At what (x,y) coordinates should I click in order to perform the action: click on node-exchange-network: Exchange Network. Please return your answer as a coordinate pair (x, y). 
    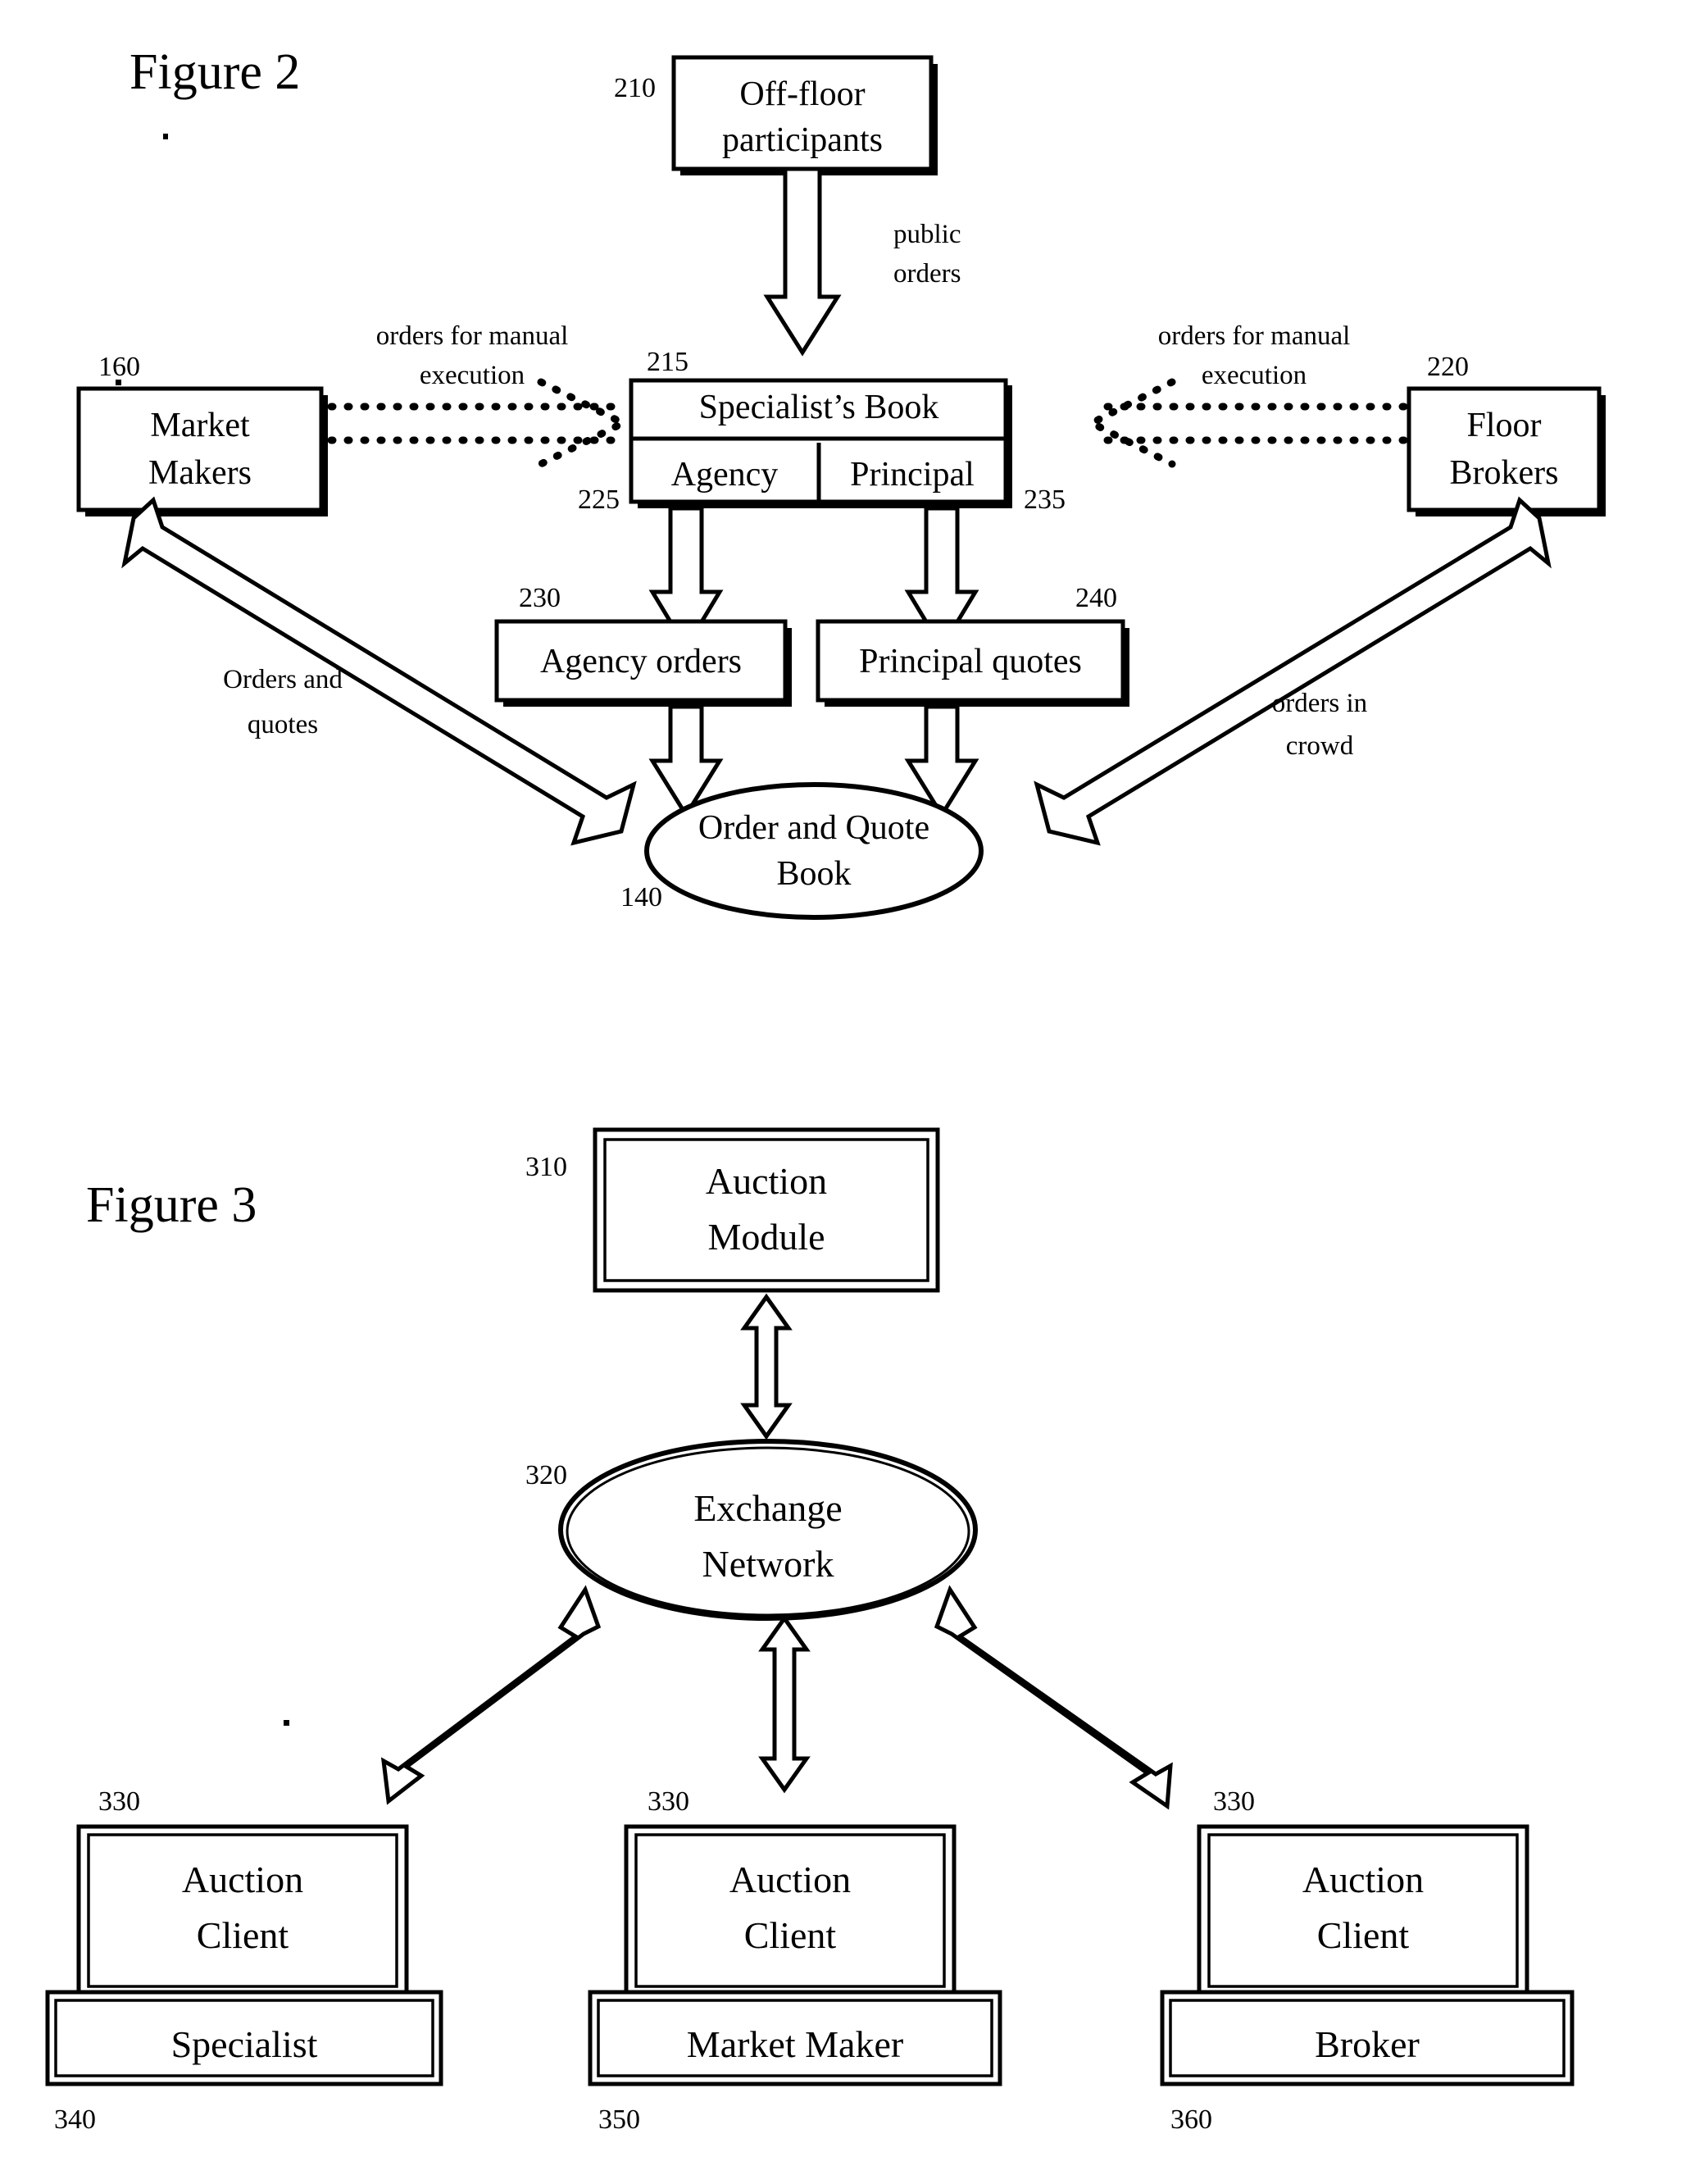
    Looking at the image, I should click on (768, 1530).